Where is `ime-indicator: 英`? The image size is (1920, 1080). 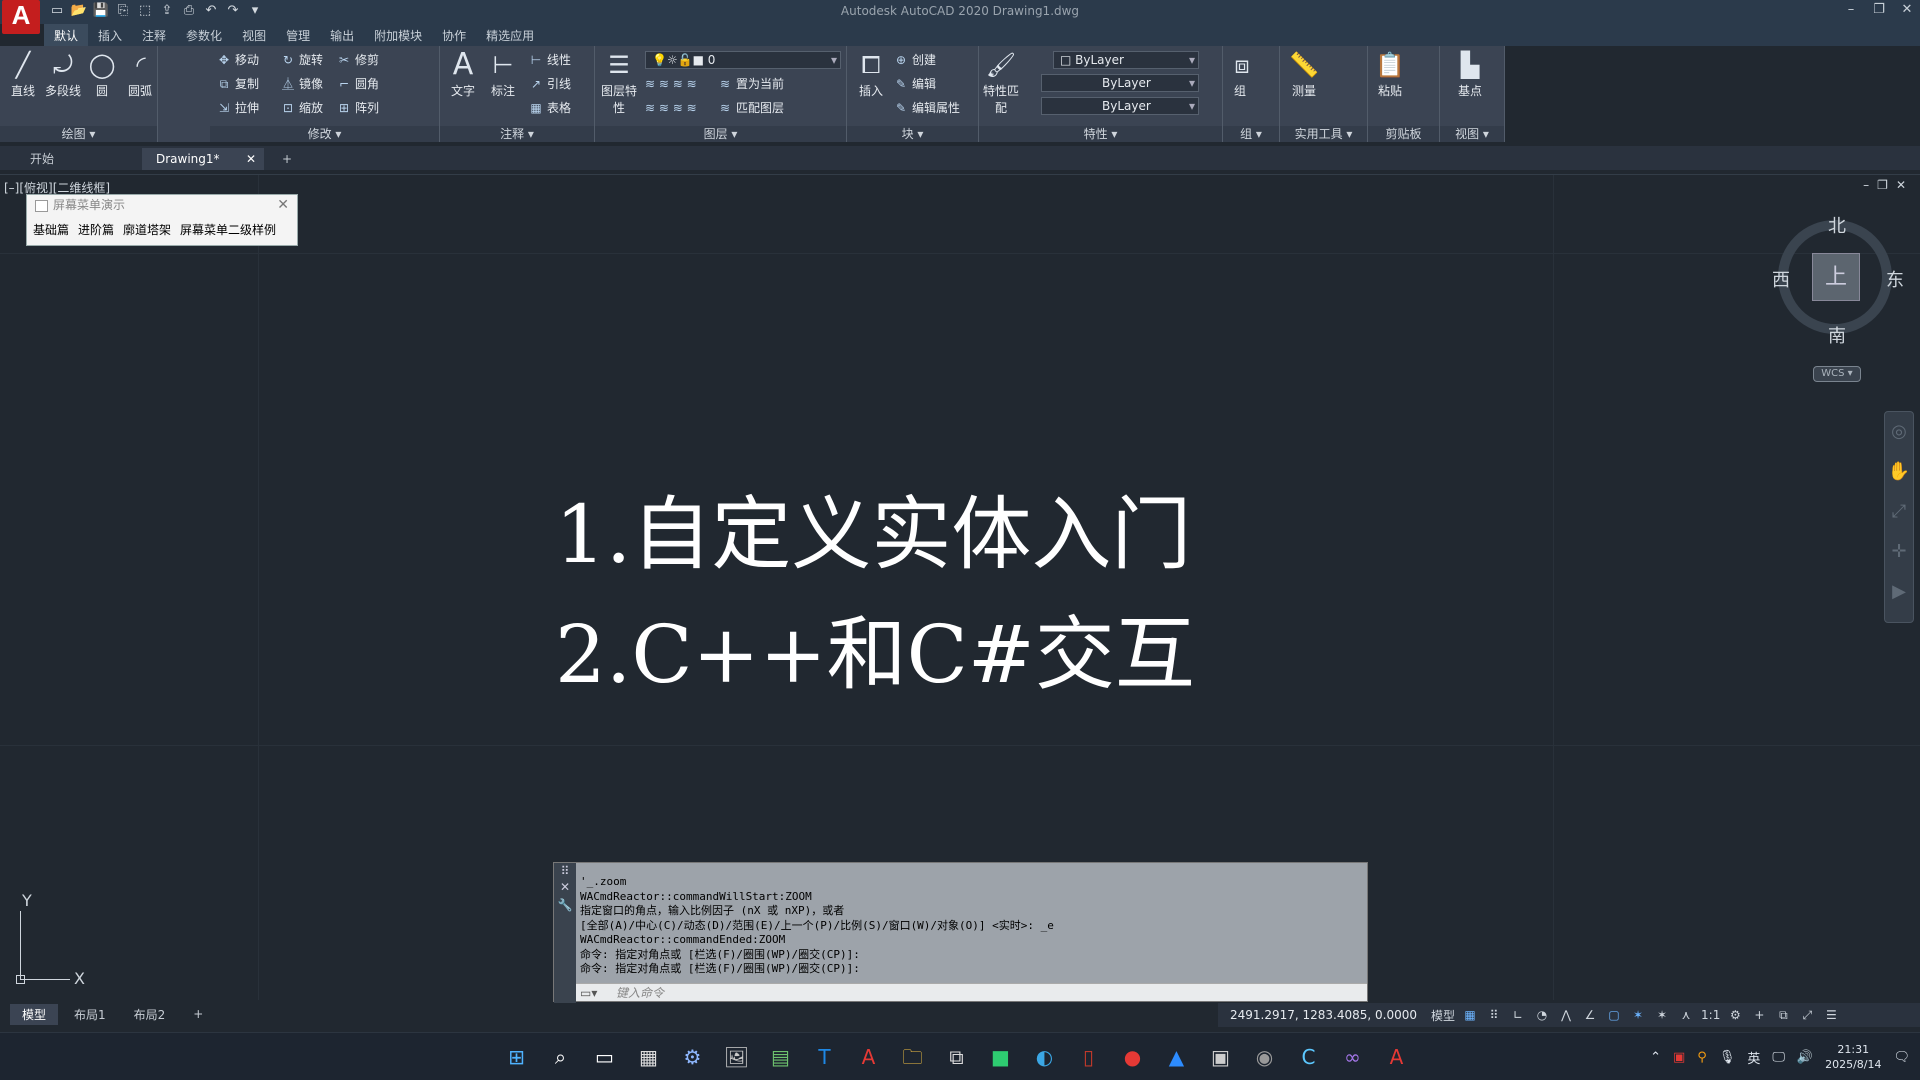
ime-indicator: 英 is located at coordinates (1753, 1057).